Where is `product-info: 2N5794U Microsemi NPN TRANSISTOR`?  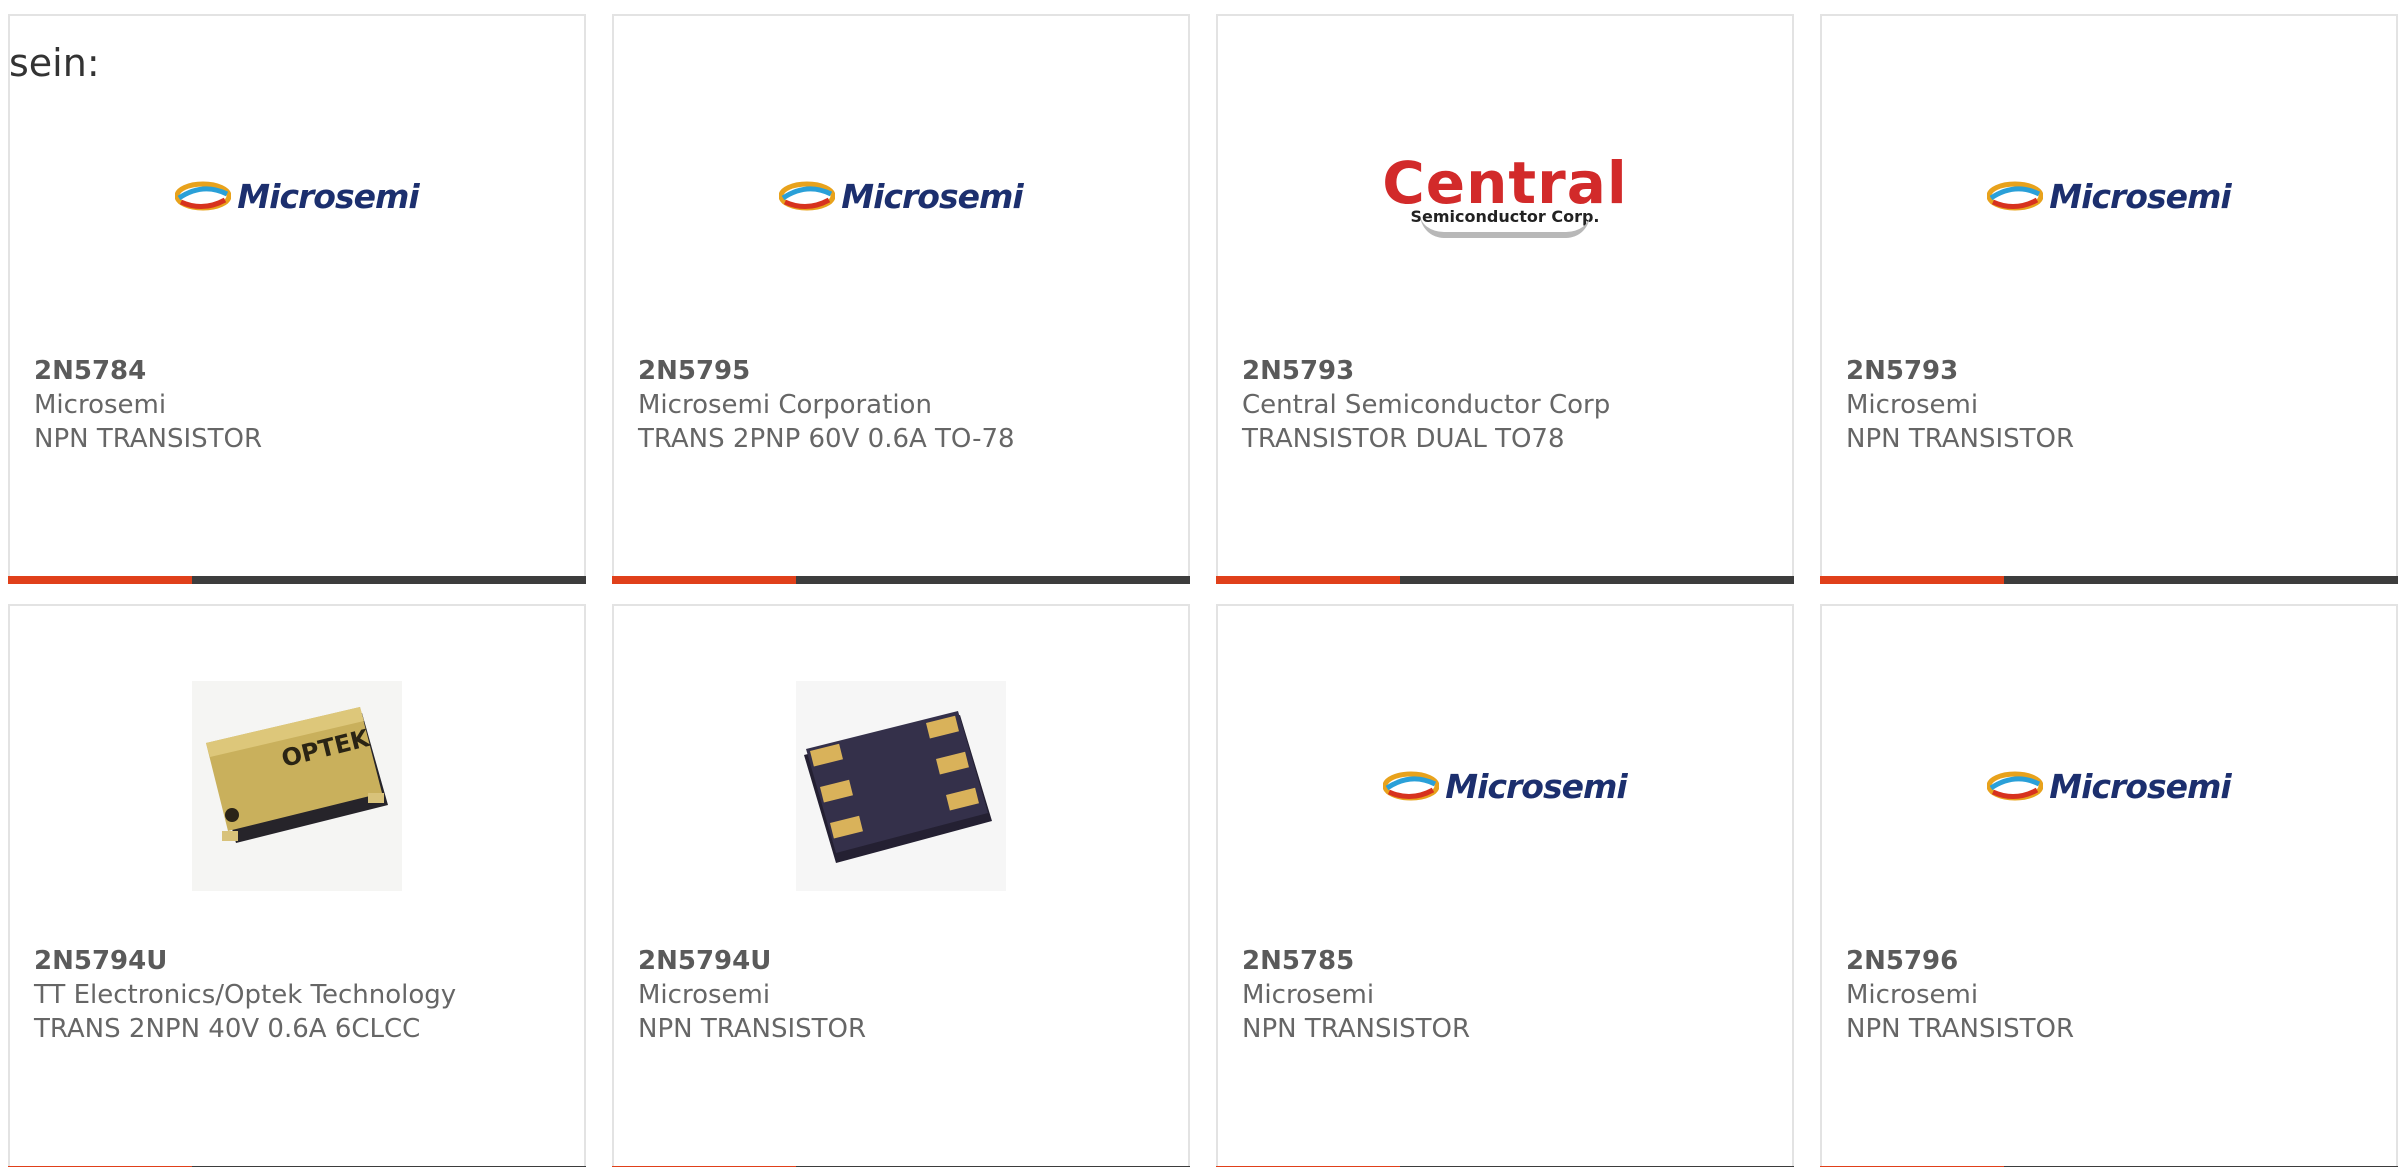 product-info: 2N5794U Microsemi NPN TRANSISTOR is located at coordinates (752, 995).